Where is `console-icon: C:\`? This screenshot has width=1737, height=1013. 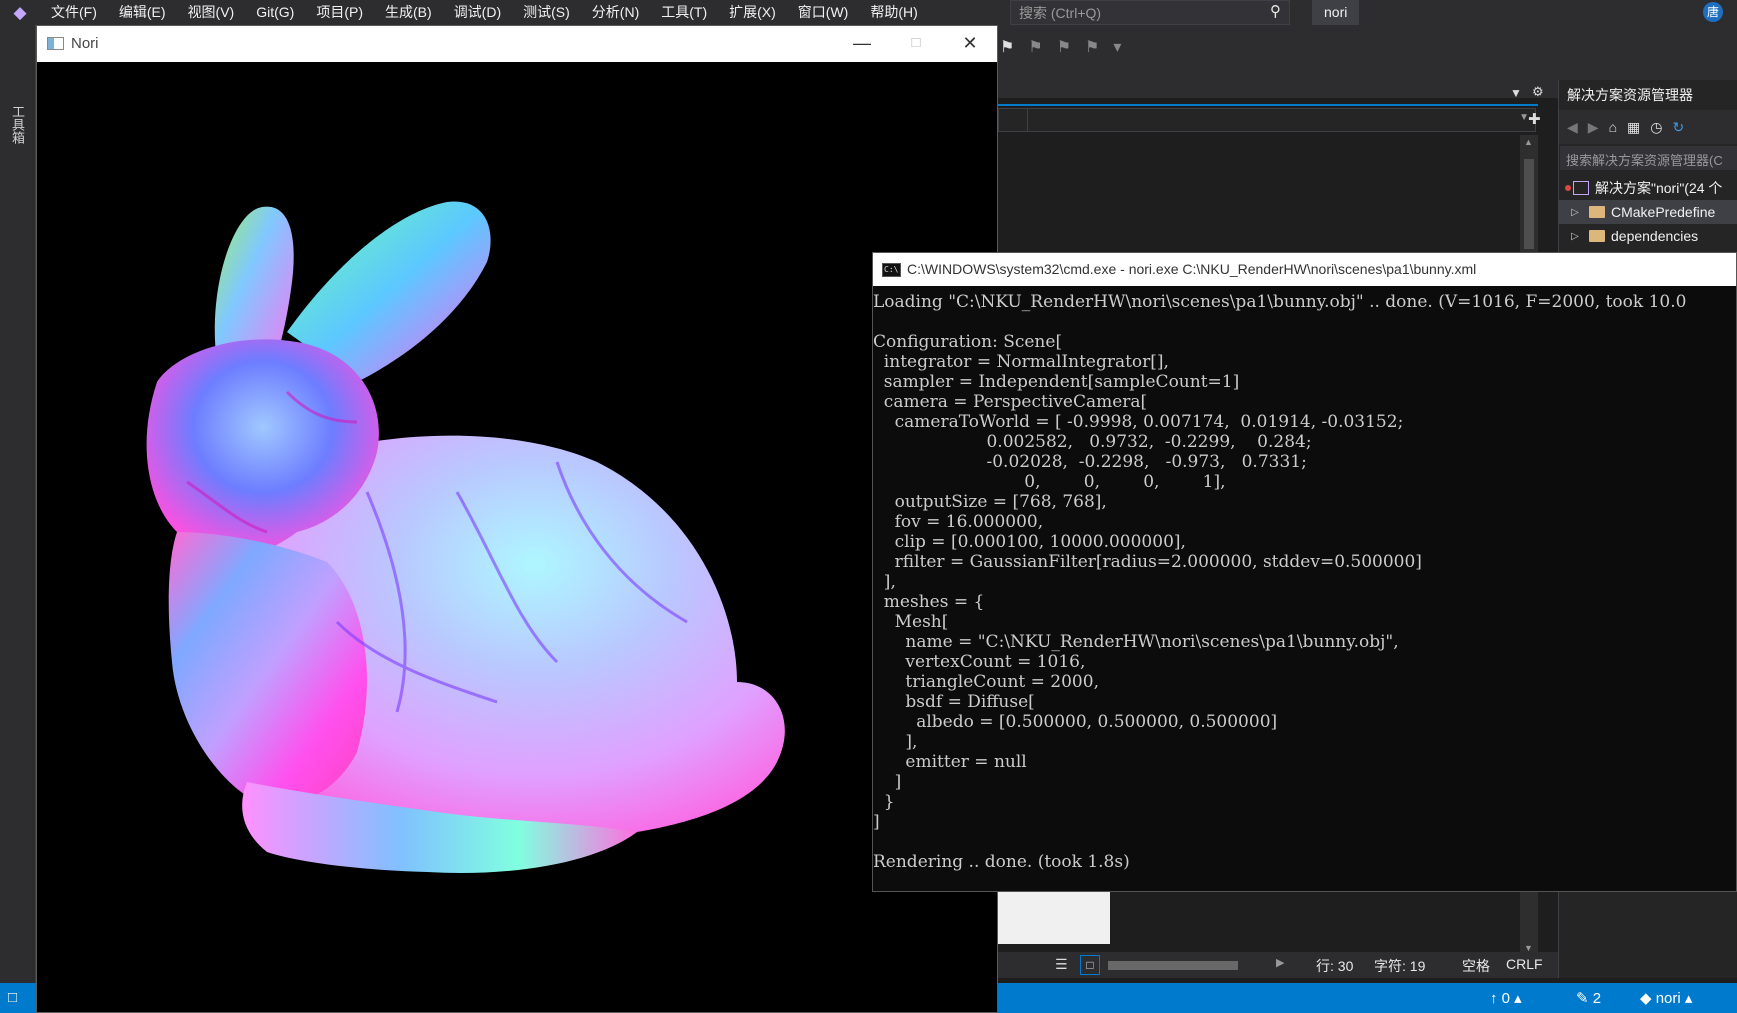
console-icon: C:\ is located at coordinates (891, 270).